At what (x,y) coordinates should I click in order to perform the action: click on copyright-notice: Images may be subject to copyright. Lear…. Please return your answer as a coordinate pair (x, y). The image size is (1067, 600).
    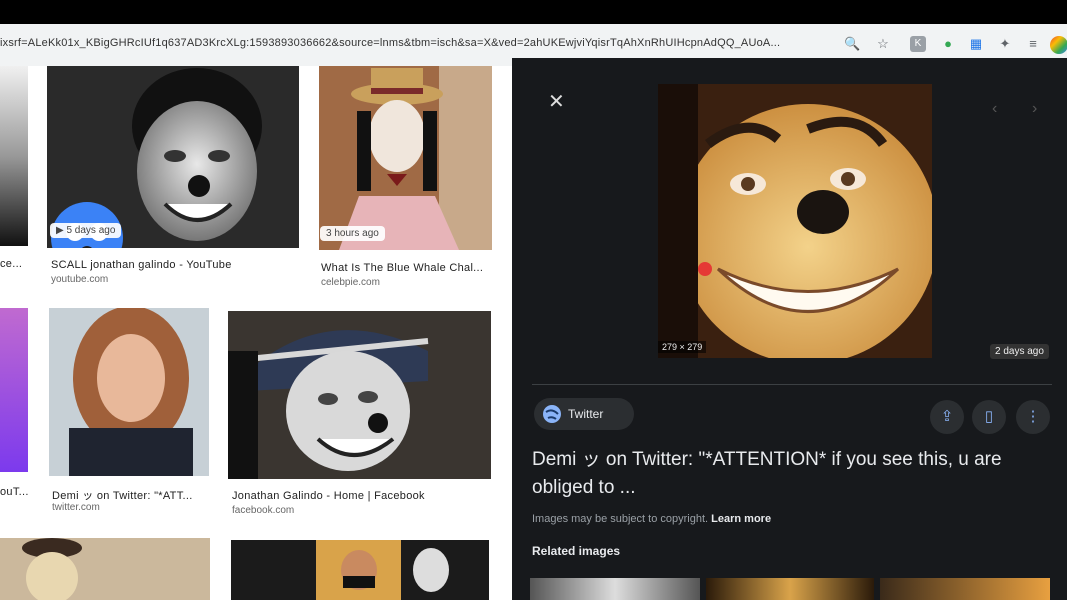
    Looking at the image, I should click on (651, 519).